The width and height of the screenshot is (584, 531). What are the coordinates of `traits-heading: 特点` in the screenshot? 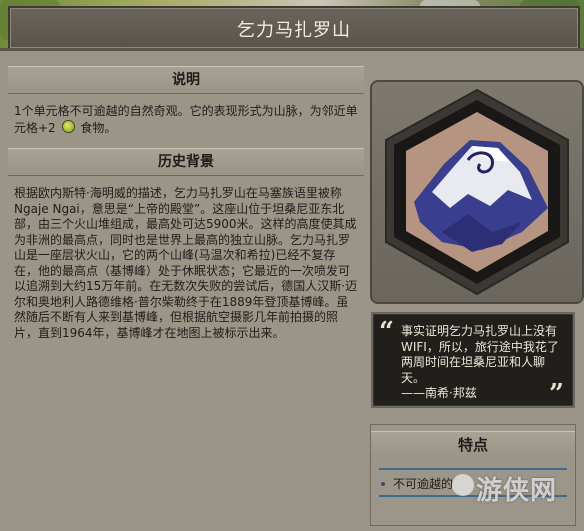 It's located at (473, 444).